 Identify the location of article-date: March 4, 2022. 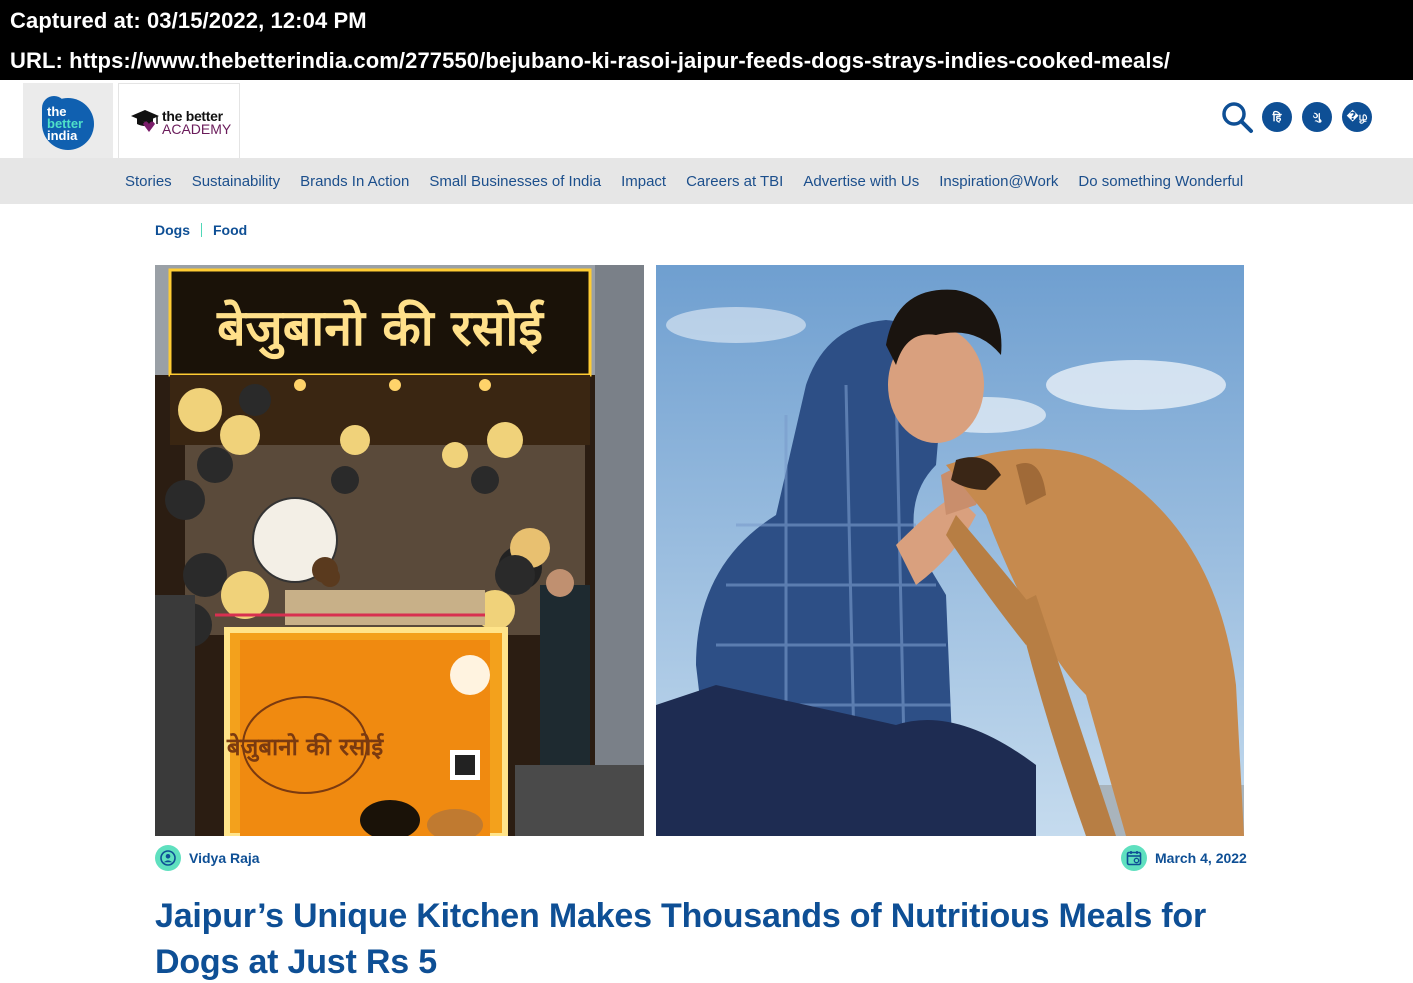
(1184, 858).